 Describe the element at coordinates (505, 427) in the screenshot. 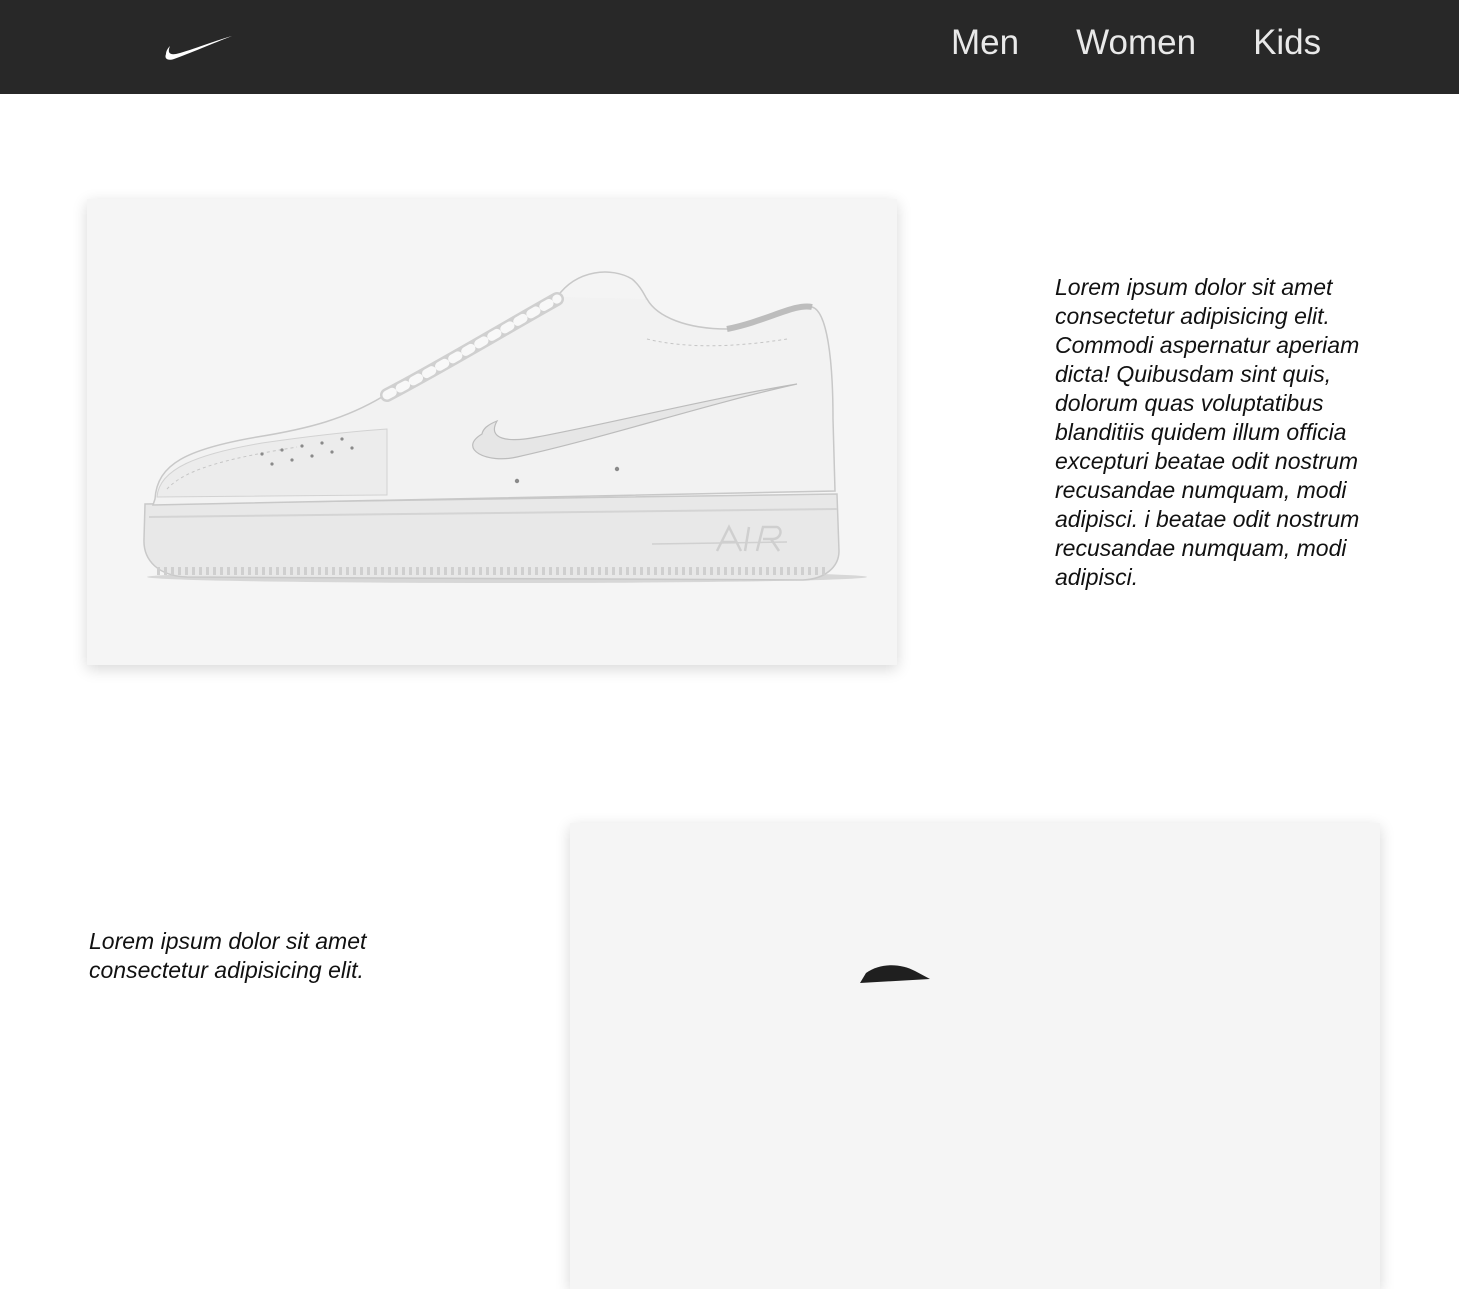

I see `white-sneaker-image` at that location.